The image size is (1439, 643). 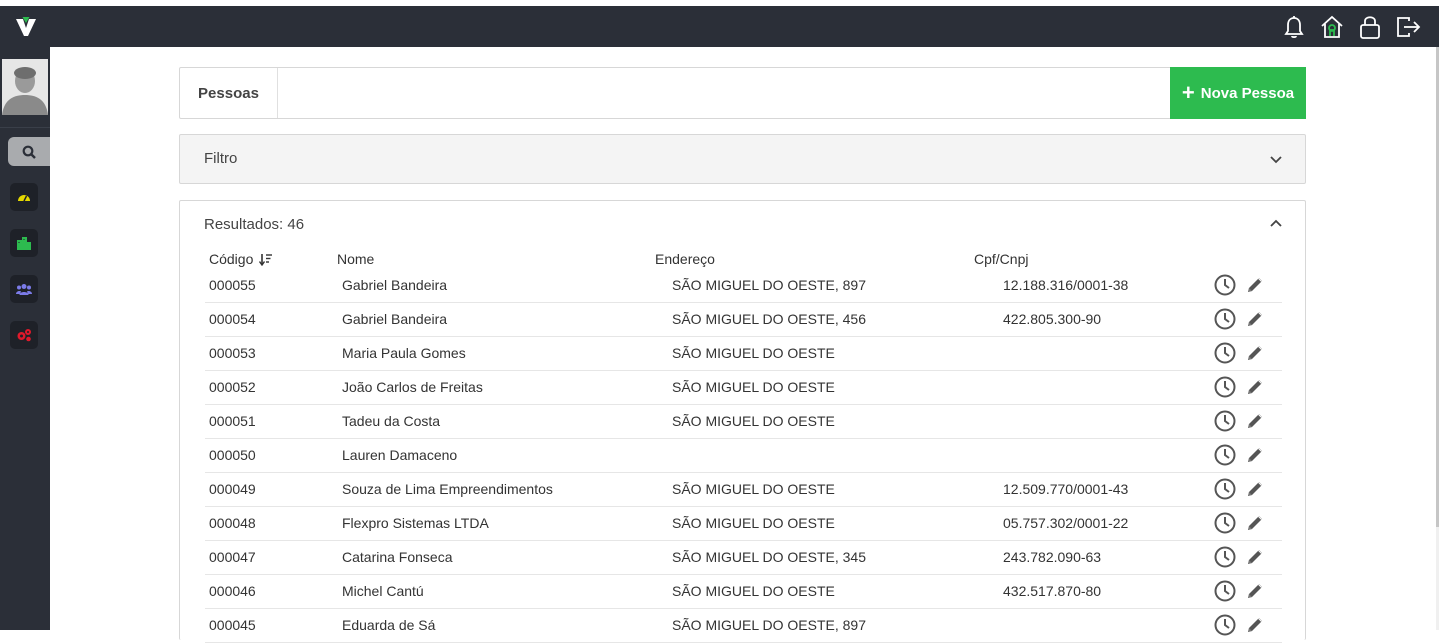 What do you see at coordinates (231, 259) in the screenshot?
I see `column-header-code-label: Código` at bounding box center [231, 259].